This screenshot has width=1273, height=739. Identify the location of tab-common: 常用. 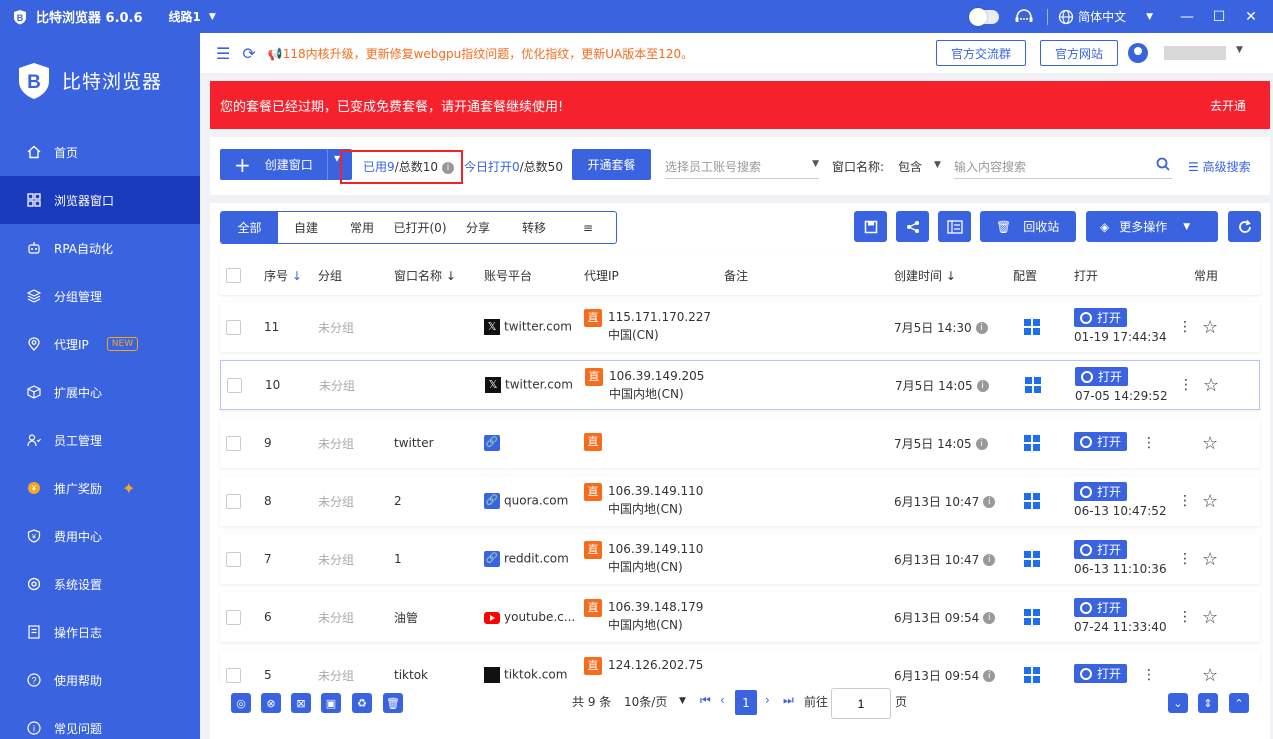
(362, 227).